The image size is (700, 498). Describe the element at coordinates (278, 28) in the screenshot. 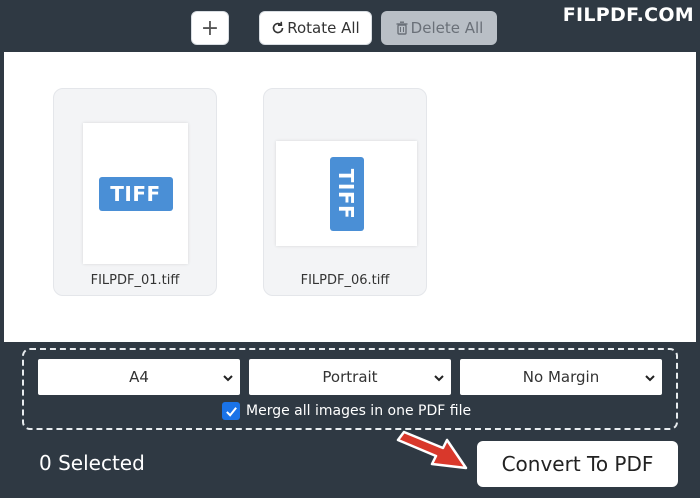

I see `rotate-icon` at that location.